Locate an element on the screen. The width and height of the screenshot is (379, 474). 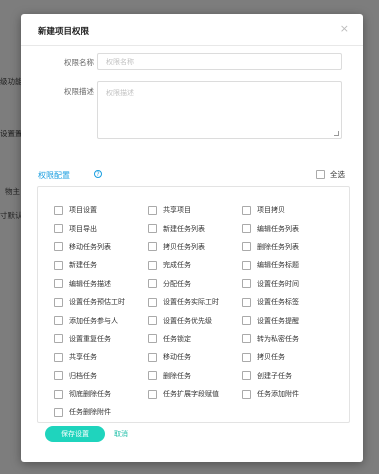
permission-item: 完成任务 is located at coordinates (195, 265).